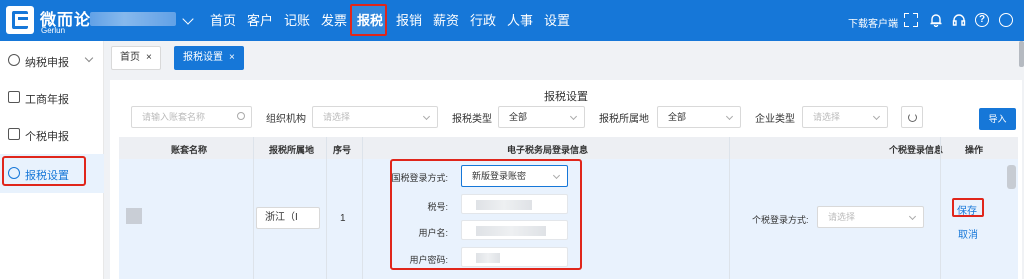 Image resolution: width=1024 pixels, height=279 pixels. I want to click on refresh-button, so click(912, 117).